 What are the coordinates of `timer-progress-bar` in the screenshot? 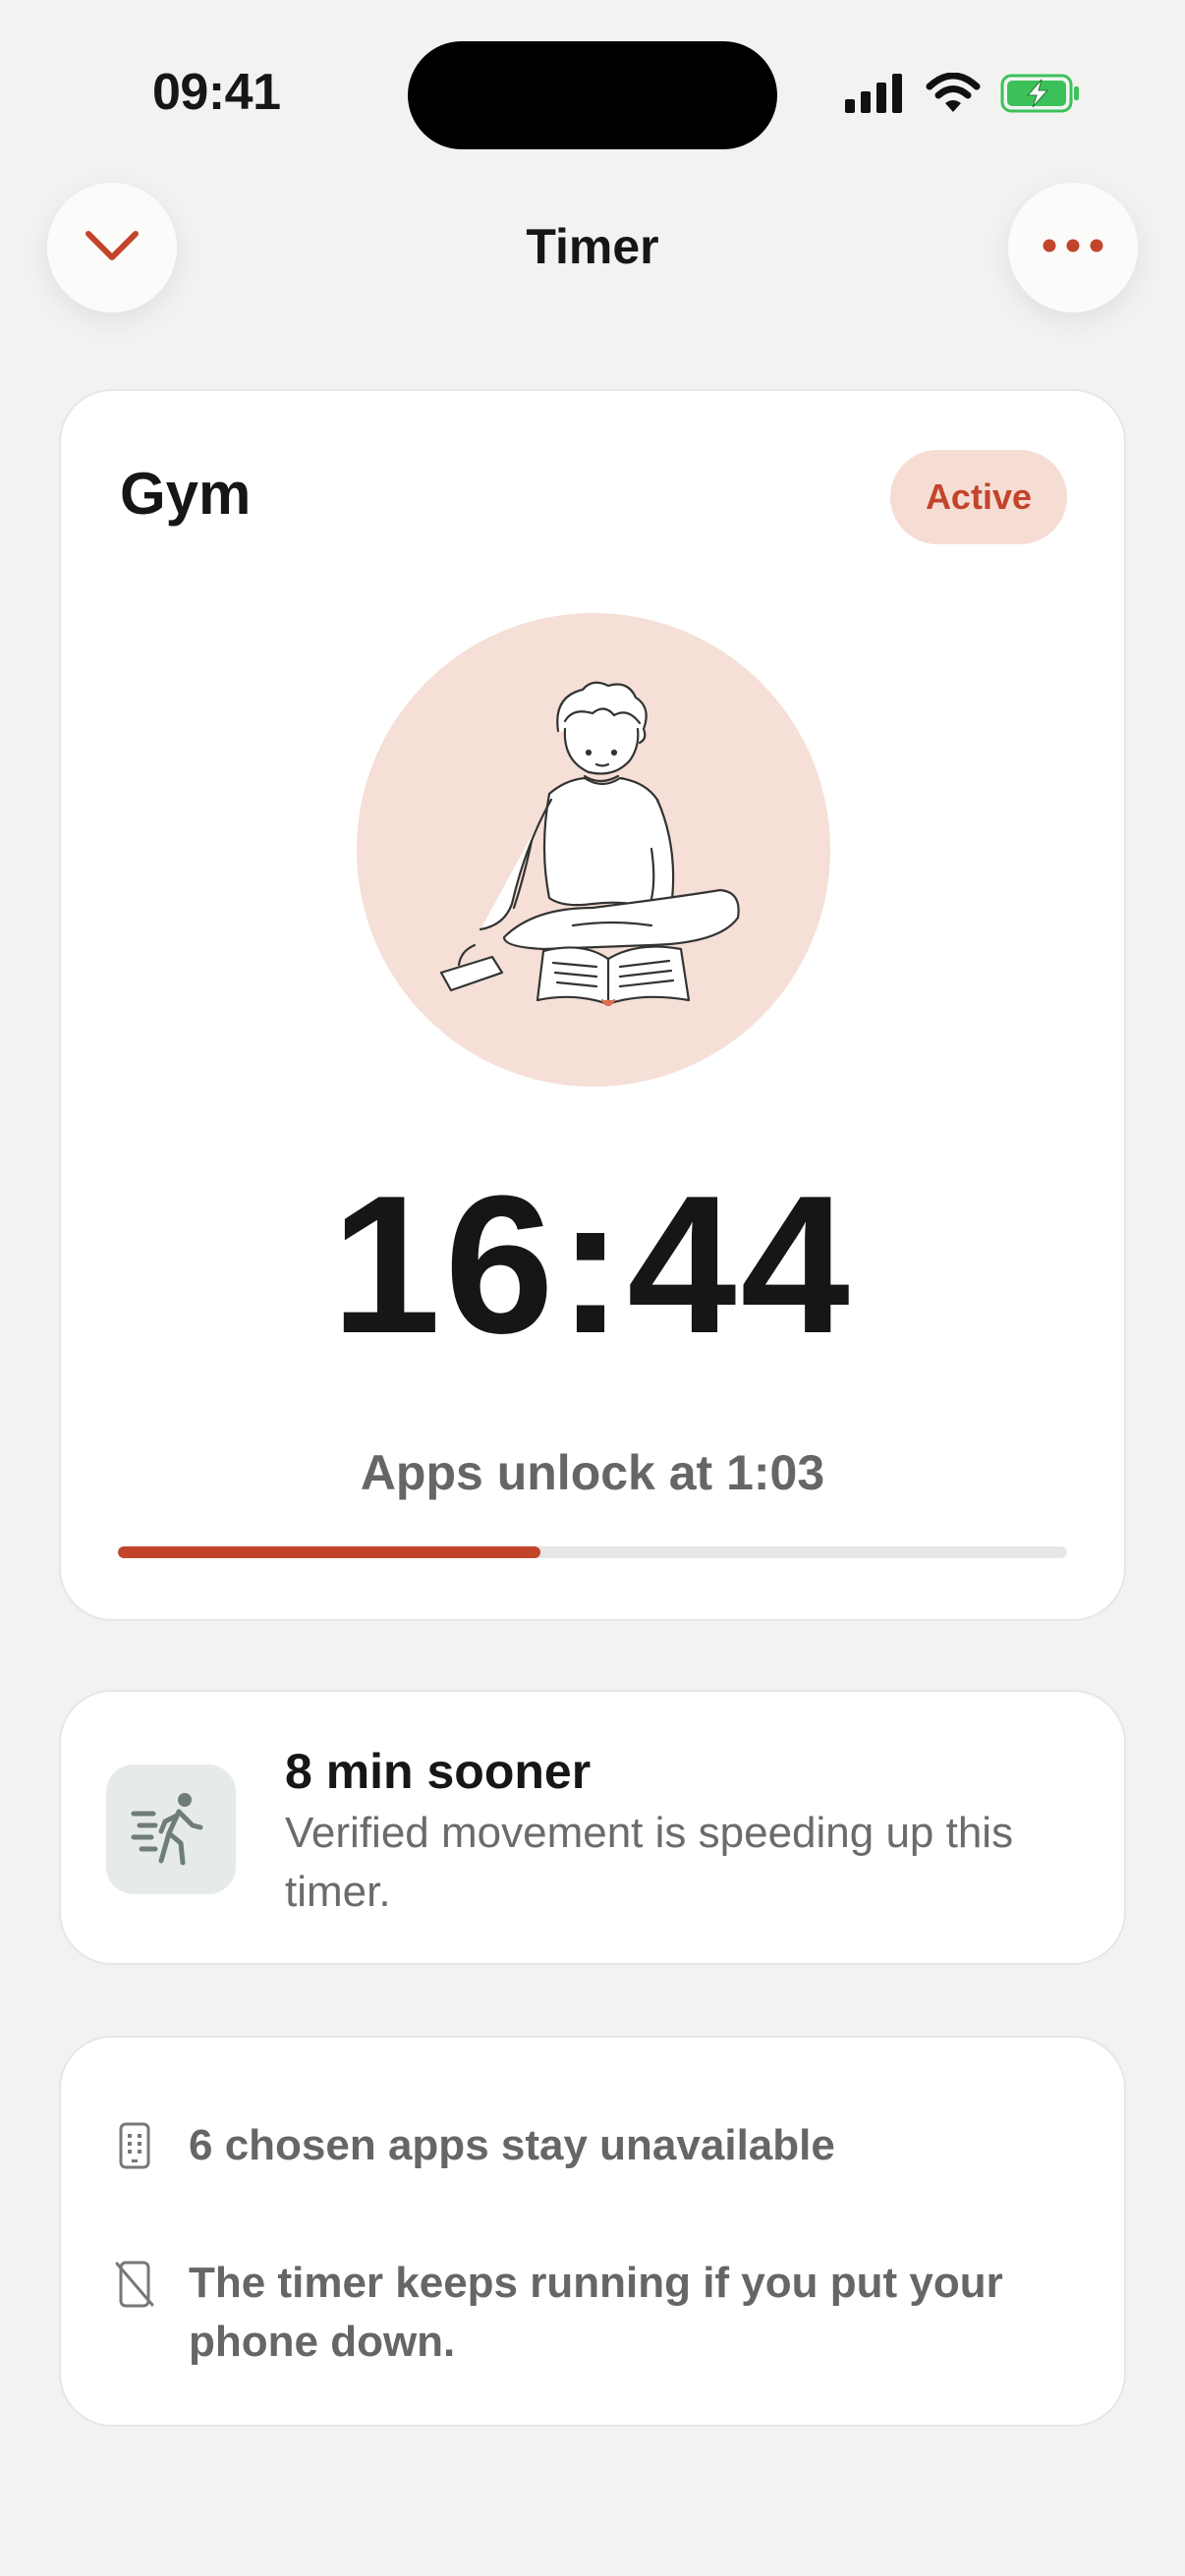 It's located at (592, 1552).